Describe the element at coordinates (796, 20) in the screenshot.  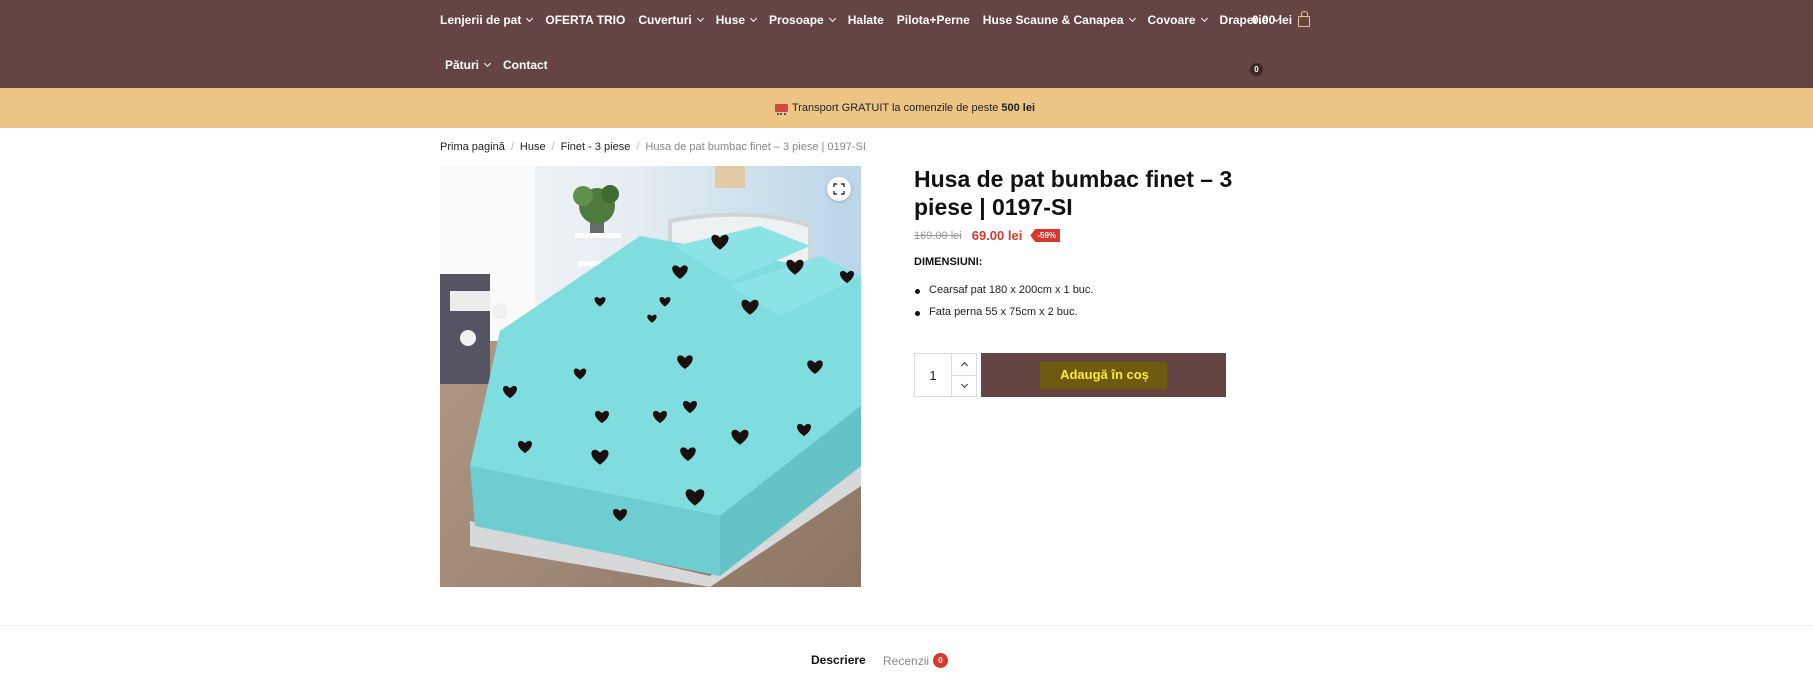
I see `nav-label: Prosoape` at that location.